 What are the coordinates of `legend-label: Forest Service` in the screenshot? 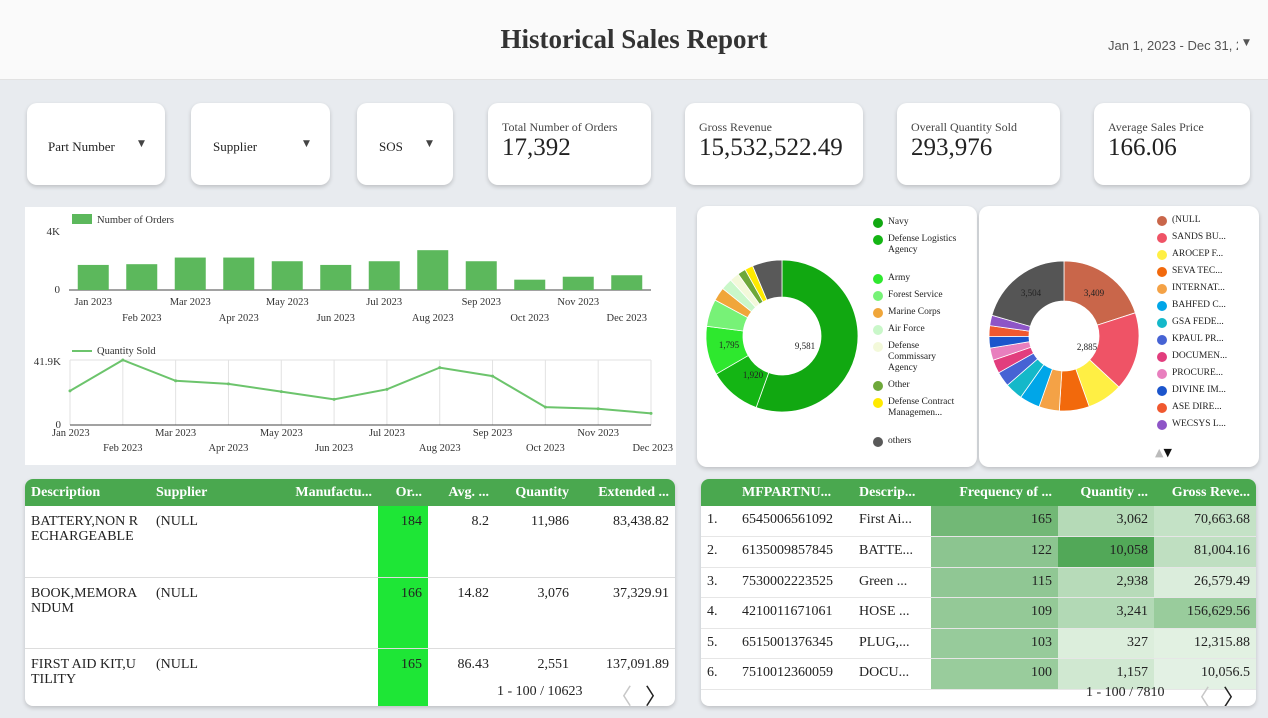 It's located at (915, 295).